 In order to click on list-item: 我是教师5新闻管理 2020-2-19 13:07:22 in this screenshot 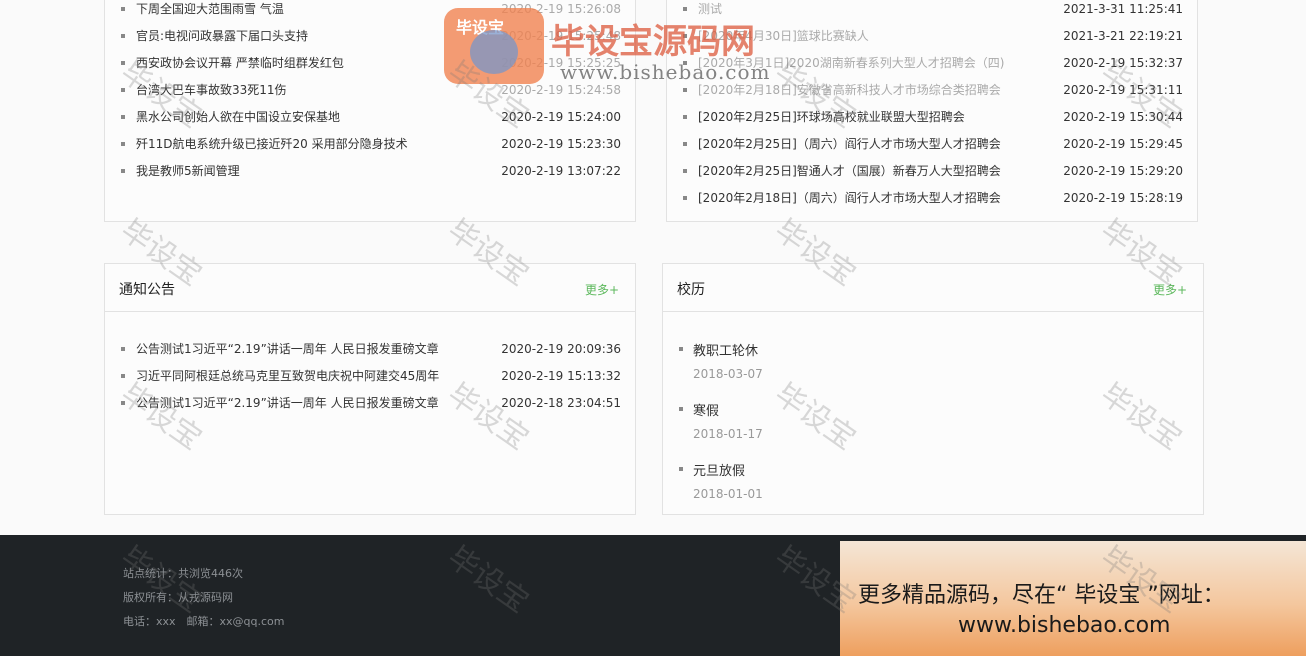, I will do `click(370, 171)`.